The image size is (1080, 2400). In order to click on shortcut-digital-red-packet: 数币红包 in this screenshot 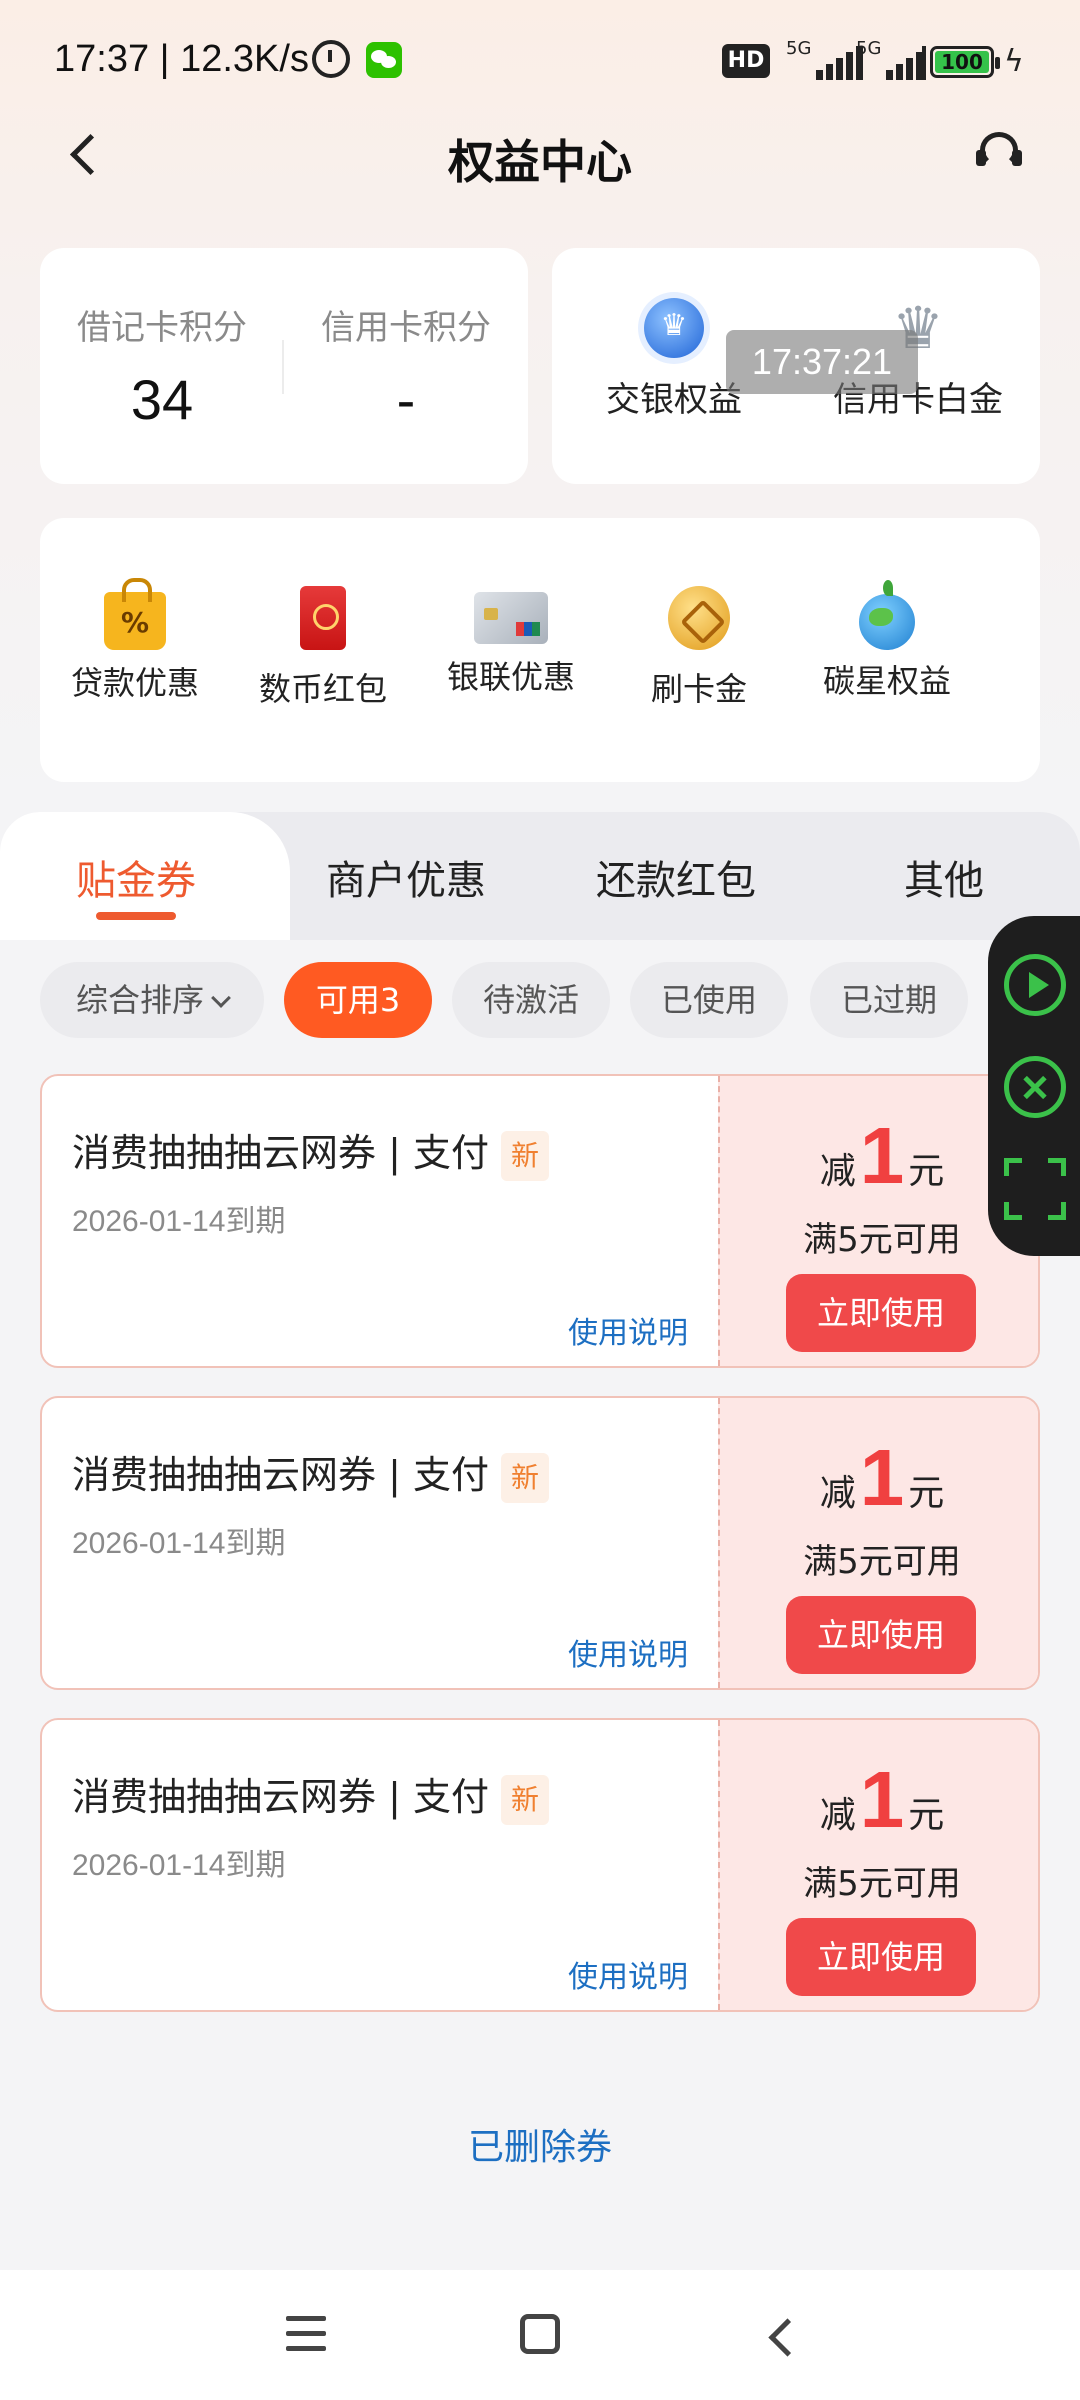, I will do `click(323, 648)`.